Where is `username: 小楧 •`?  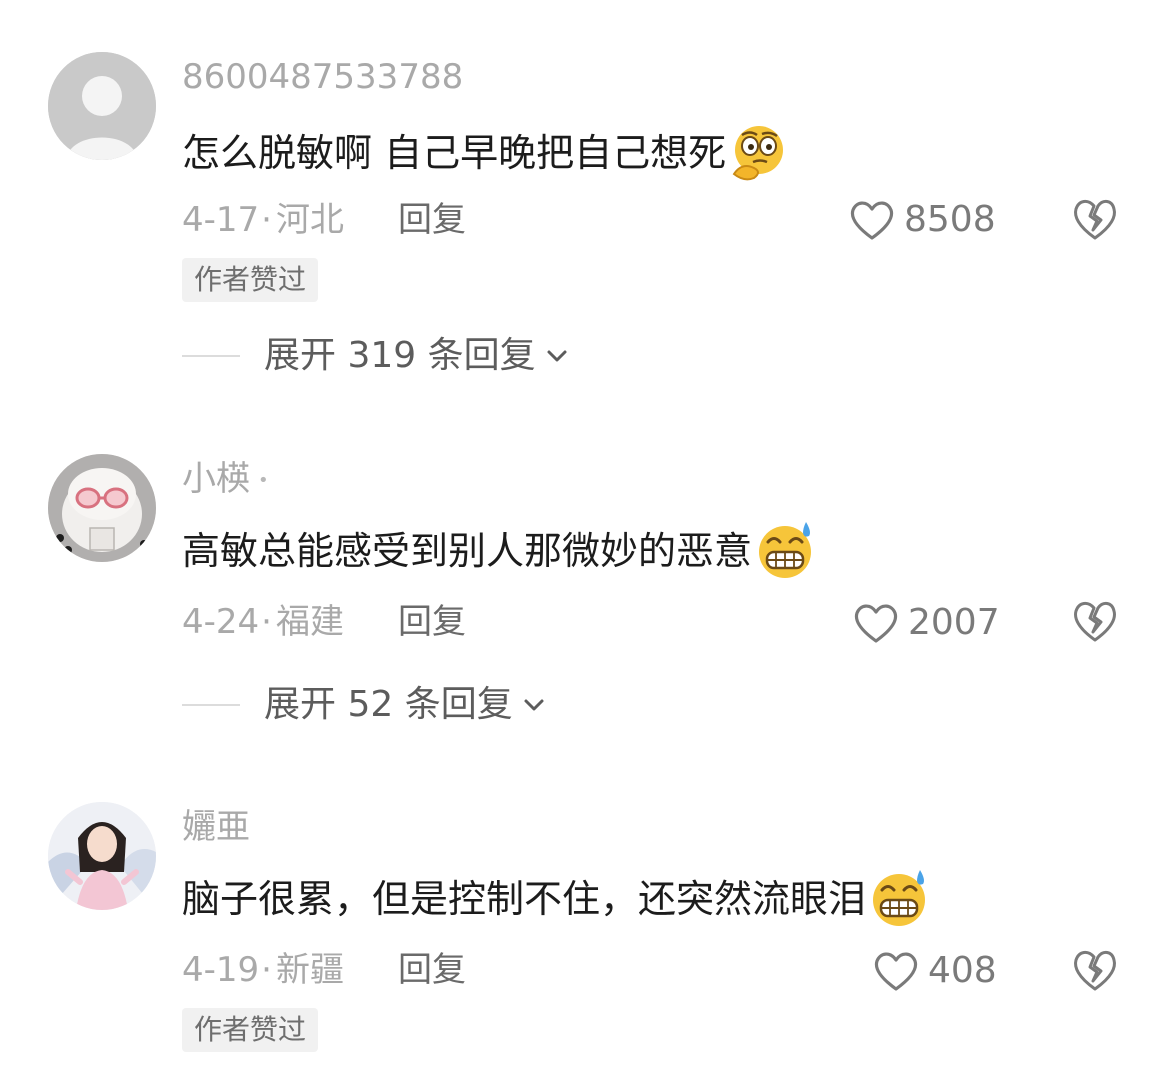 username: 小楧 • is located at coordinates (225, 479).